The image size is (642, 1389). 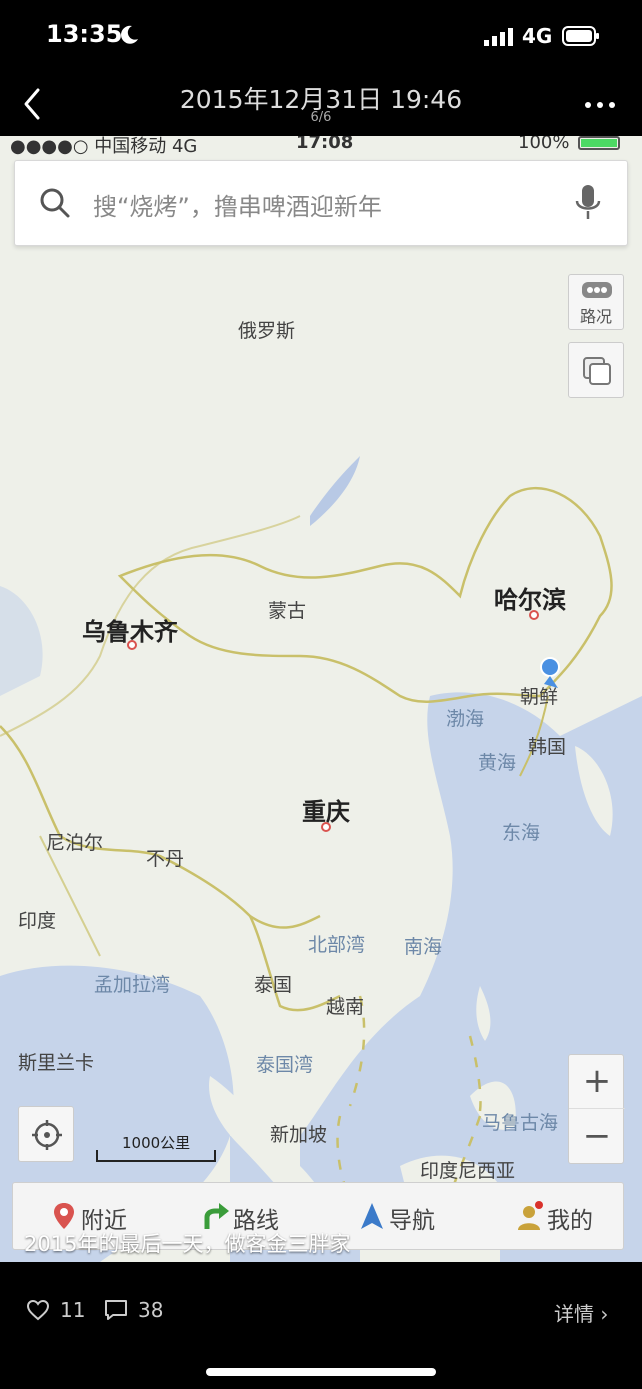 I want to click on like-count: 11, so click(x=73, y=1310).